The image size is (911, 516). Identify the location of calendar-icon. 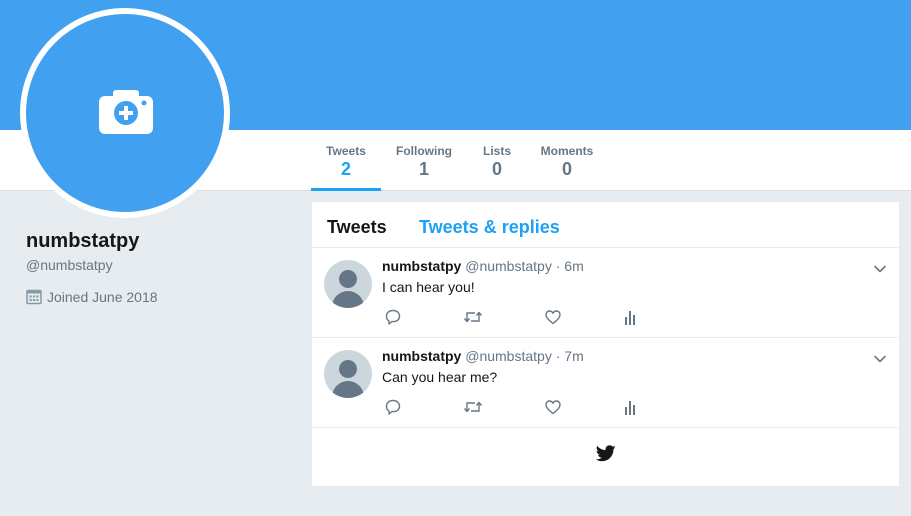
(34, 297).